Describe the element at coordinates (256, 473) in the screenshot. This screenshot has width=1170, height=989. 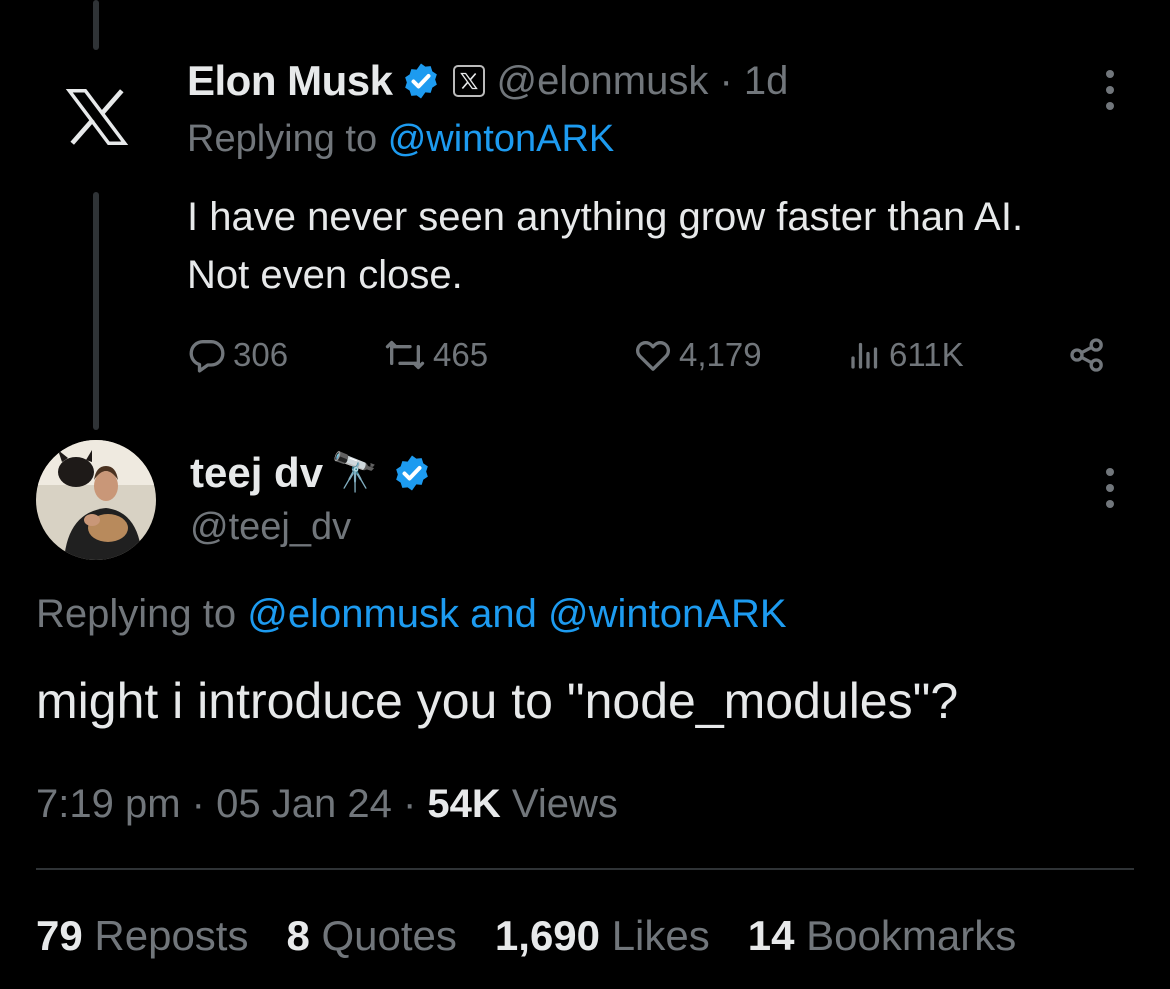
I see `author-name: teej dv` at that location.